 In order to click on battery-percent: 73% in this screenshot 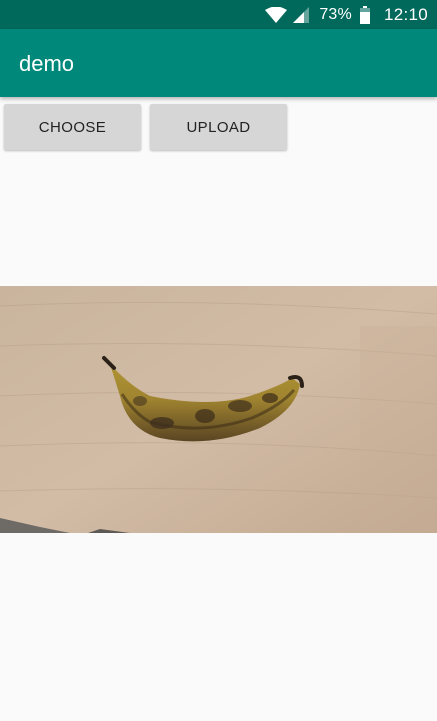, I will do `click(335, 14)`.